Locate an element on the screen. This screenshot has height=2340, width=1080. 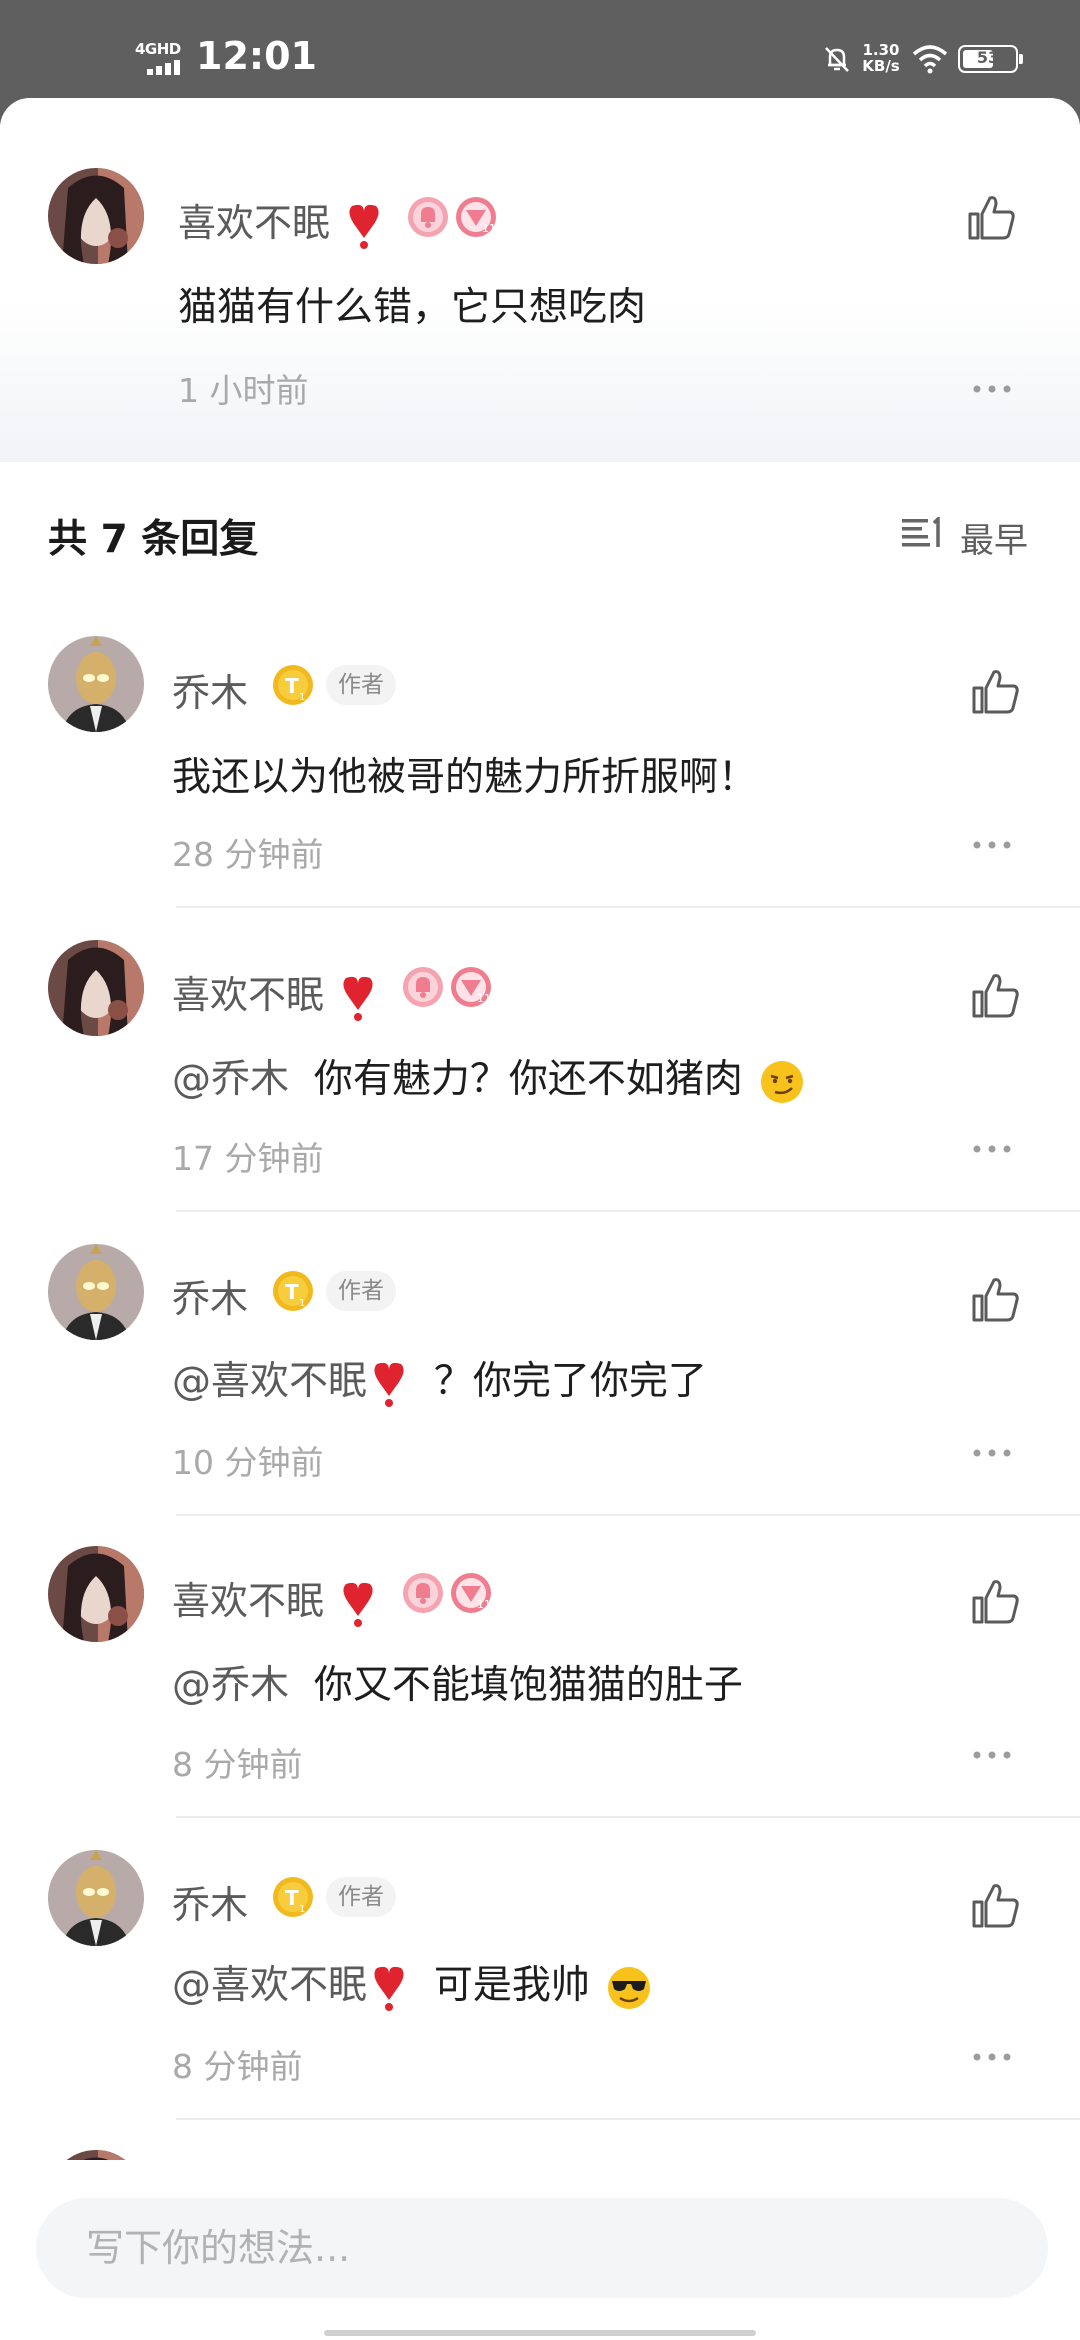
sort-icon is located at coordinates (921, 532).